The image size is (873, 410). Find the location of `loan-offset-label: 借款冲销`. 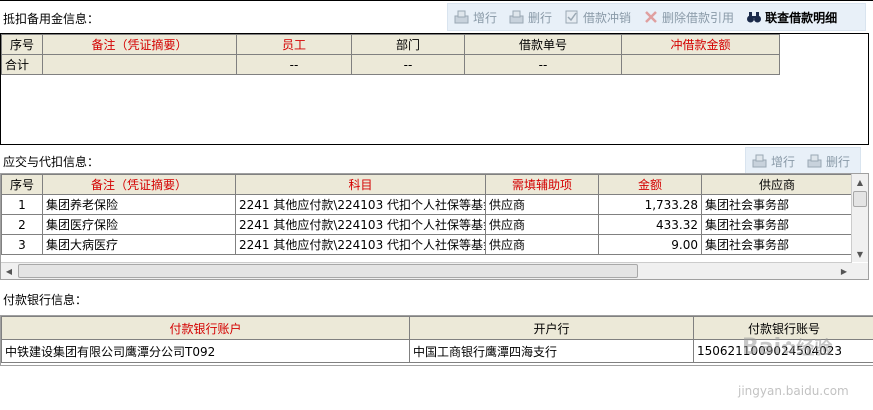

loan-offset-label: 借款冲销 is located at coordinates (607, 17).